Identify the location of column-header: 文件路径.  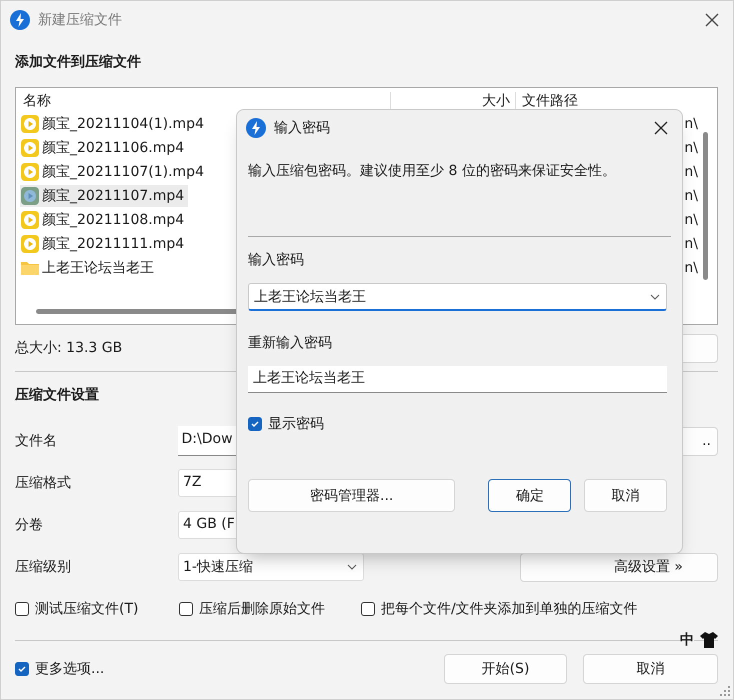
(547, 101).